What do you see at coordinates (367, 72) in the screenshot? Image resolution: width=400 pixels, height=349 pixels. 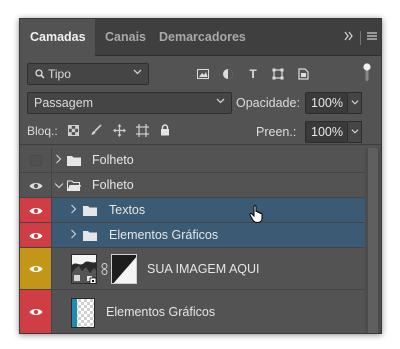 I see `filter-toggle-switch` at bounding box center [367, 72].